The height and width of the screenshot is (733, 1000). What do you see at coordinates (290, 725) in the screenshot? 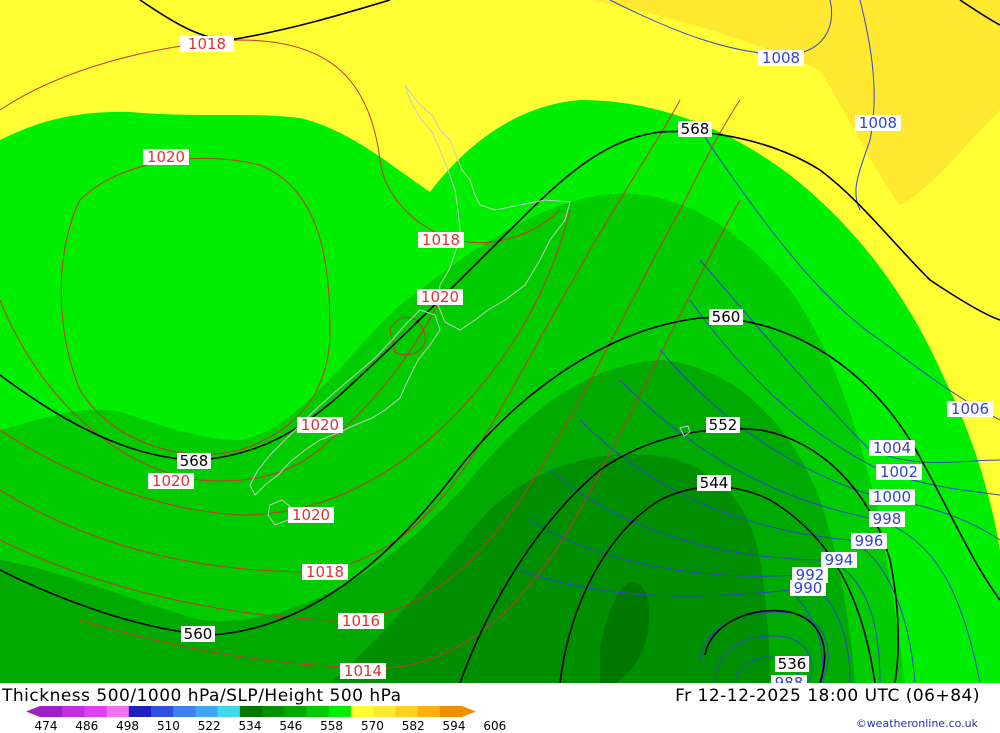
I see `legend-tick-label: 546` at bounding box center [290, 725].